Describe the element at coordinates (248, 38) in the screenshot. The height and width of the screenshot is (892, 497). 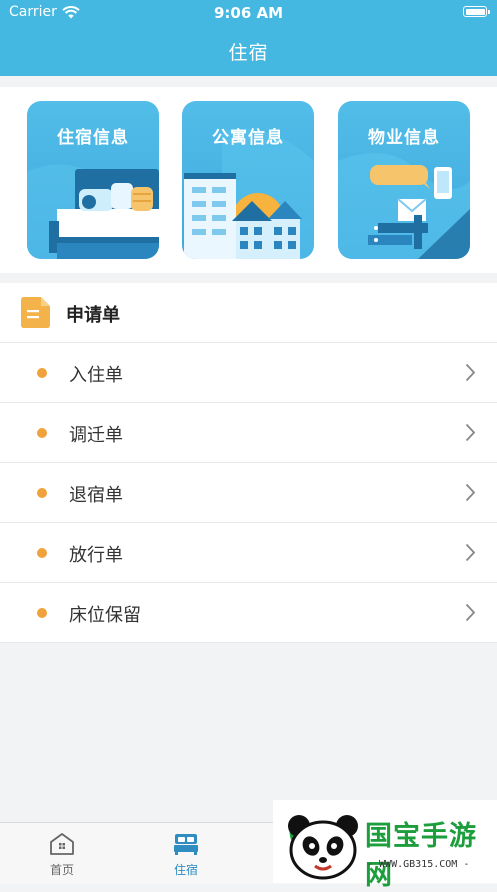
I see `header-bar: Carrier 9:06 AM 住宿` at that location.